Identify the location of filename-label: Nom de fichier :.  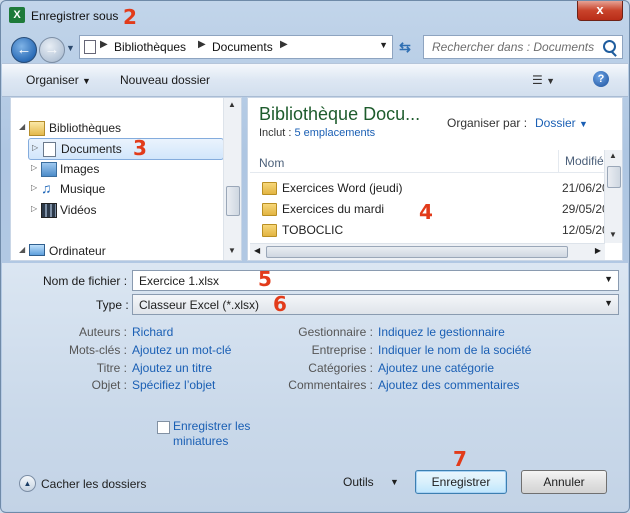
(85, 281).